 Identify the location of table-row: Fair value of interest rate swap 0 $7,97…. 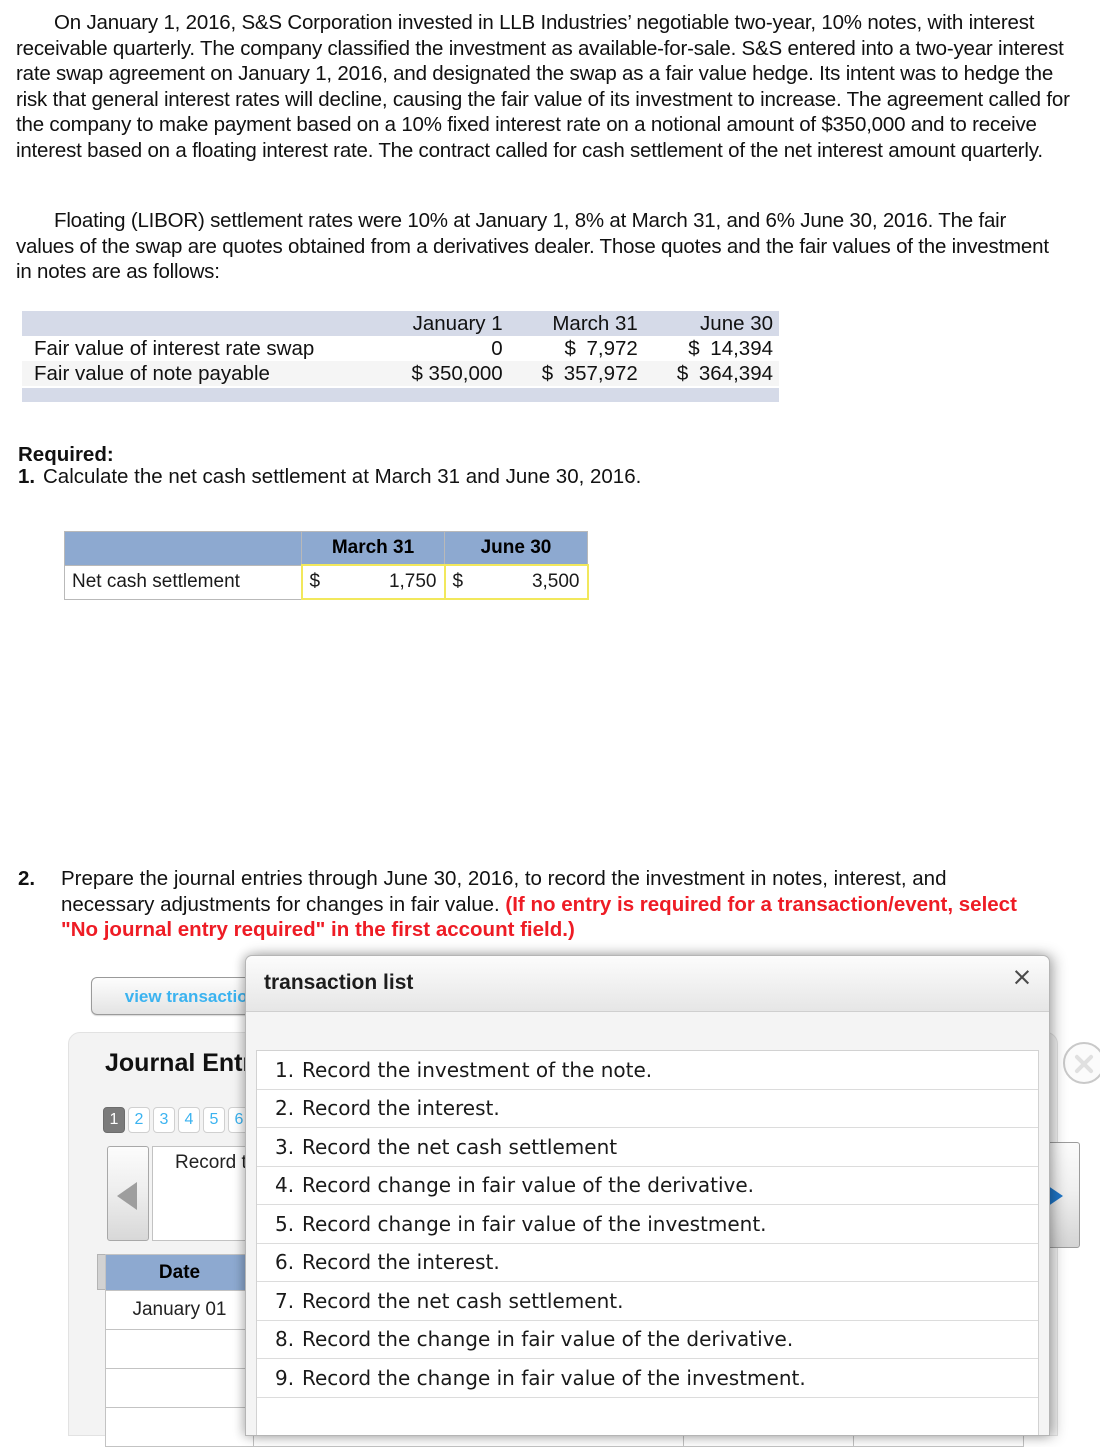
(400, 348).